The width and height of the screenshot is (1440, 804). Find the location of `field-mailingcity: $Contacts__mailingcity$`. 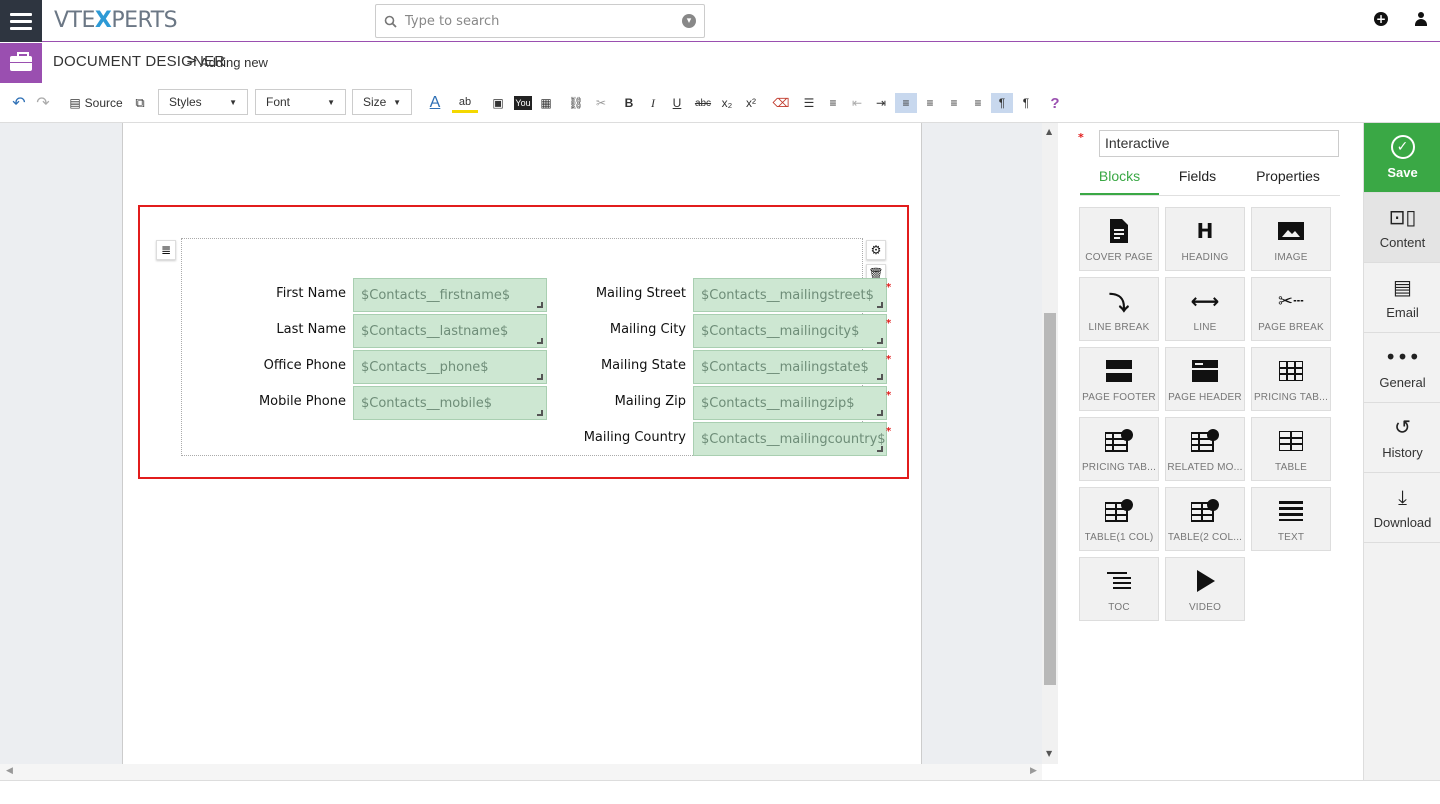

field-mailingcity: $Contacts__mailingcity$ is located at coordinates (790, 331).